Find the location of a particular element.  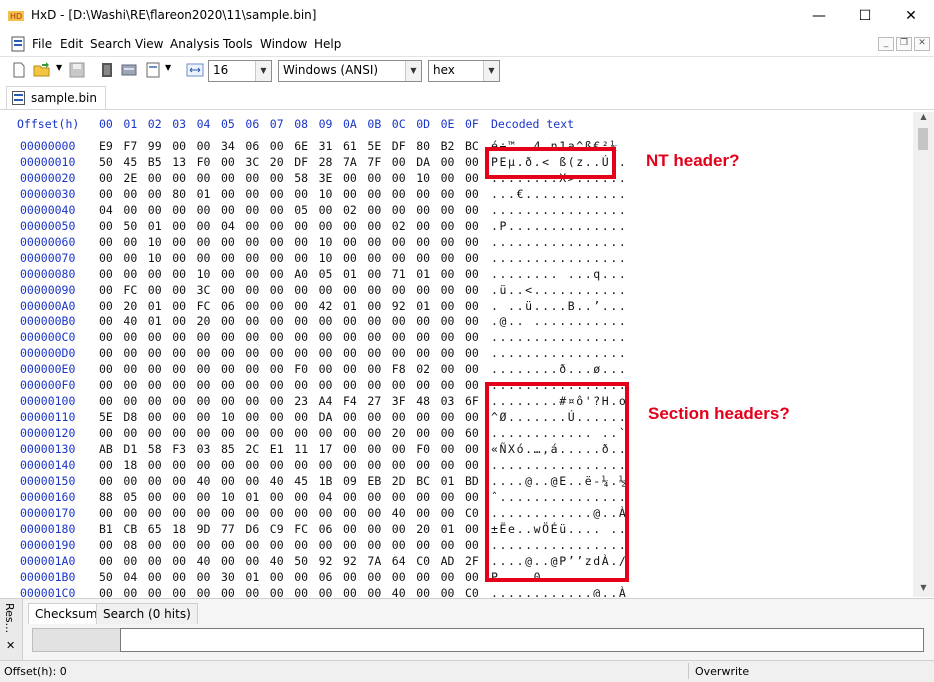

hex-byte: 03 is located at coordinates (204, 449).